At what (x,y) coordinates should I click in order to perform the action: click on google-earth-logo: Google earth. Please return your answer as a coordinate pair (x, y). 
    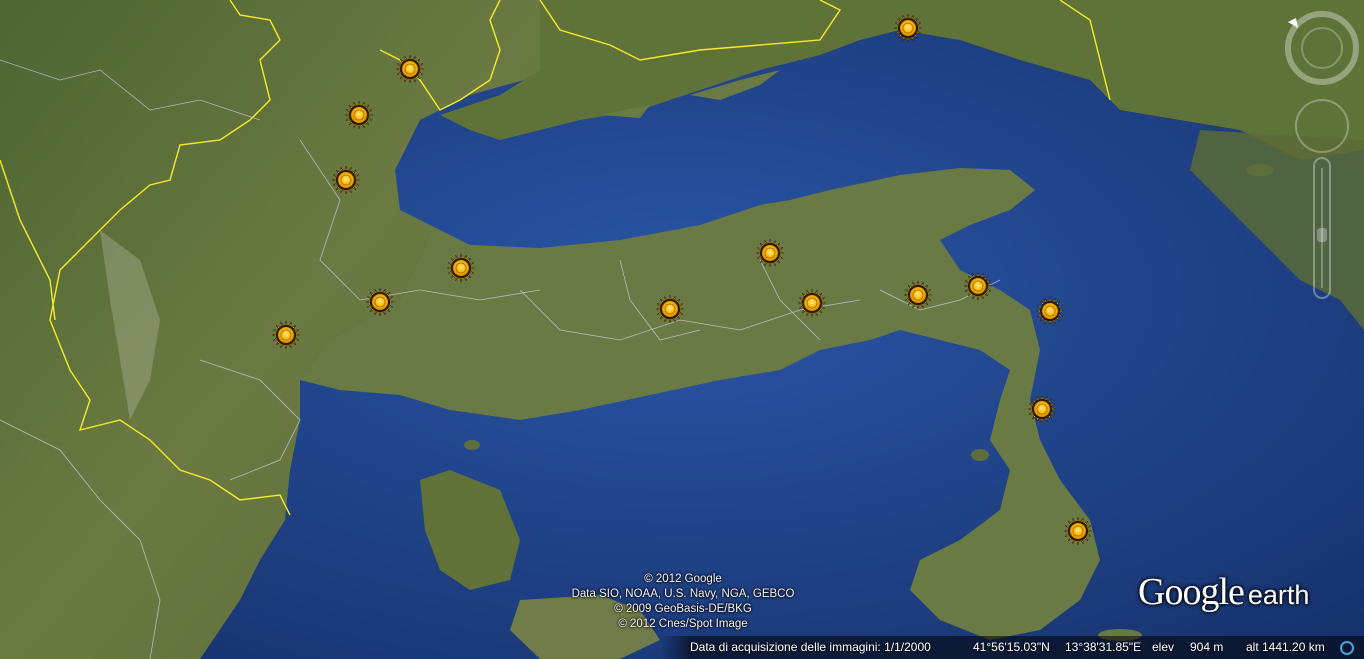
    Looking at the image, I should click on (1223, 592).